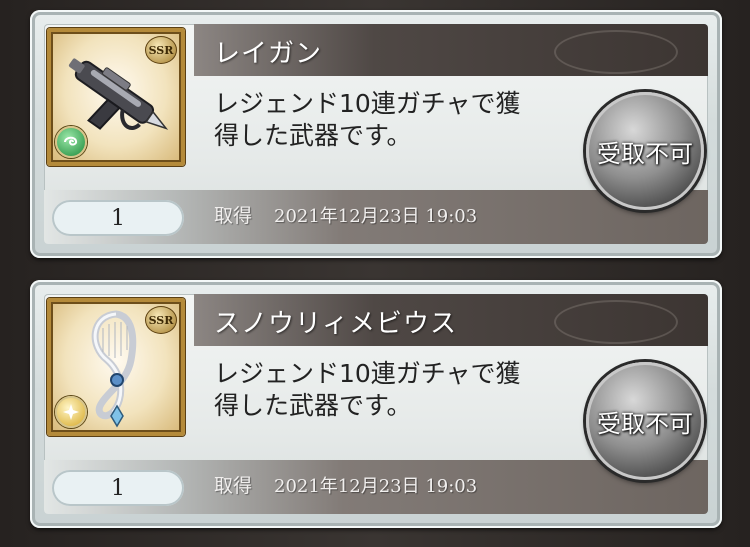 The height and width of the screenshot is (547, 750). I want to click on item-name: スノウリィメビウス, so click(336, 324).